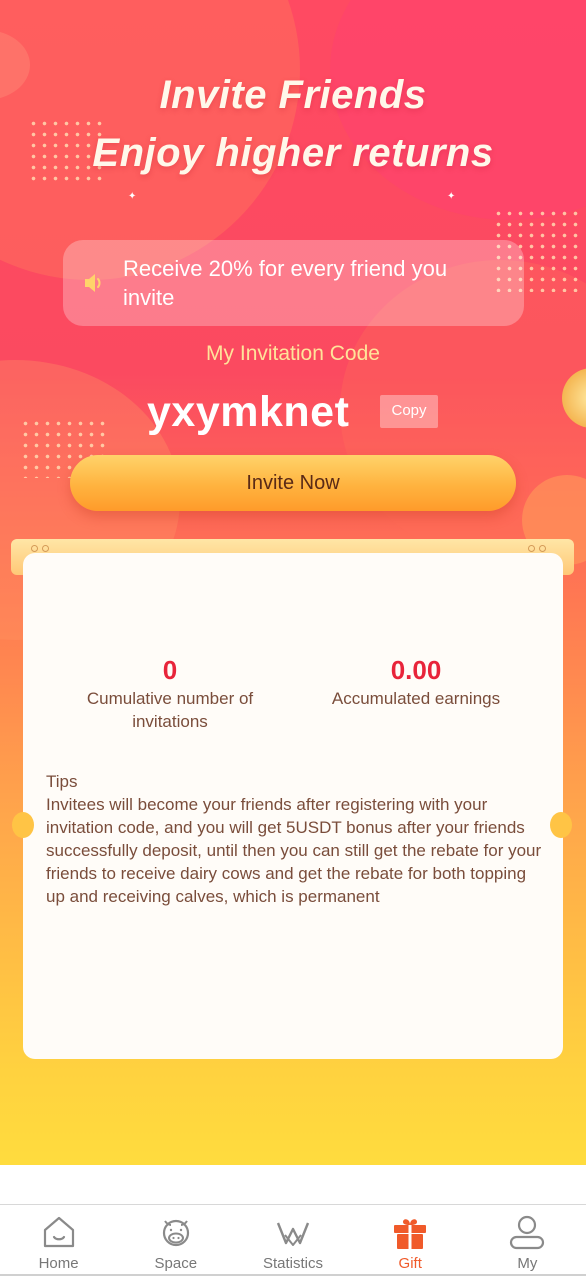 This screenshot has height=1277, width=586. What do you see at coordinates (170, 710) in the screenshot?
I see `invitations-count-label: Cumulative number of invitations` at bounding box center [170, 710].